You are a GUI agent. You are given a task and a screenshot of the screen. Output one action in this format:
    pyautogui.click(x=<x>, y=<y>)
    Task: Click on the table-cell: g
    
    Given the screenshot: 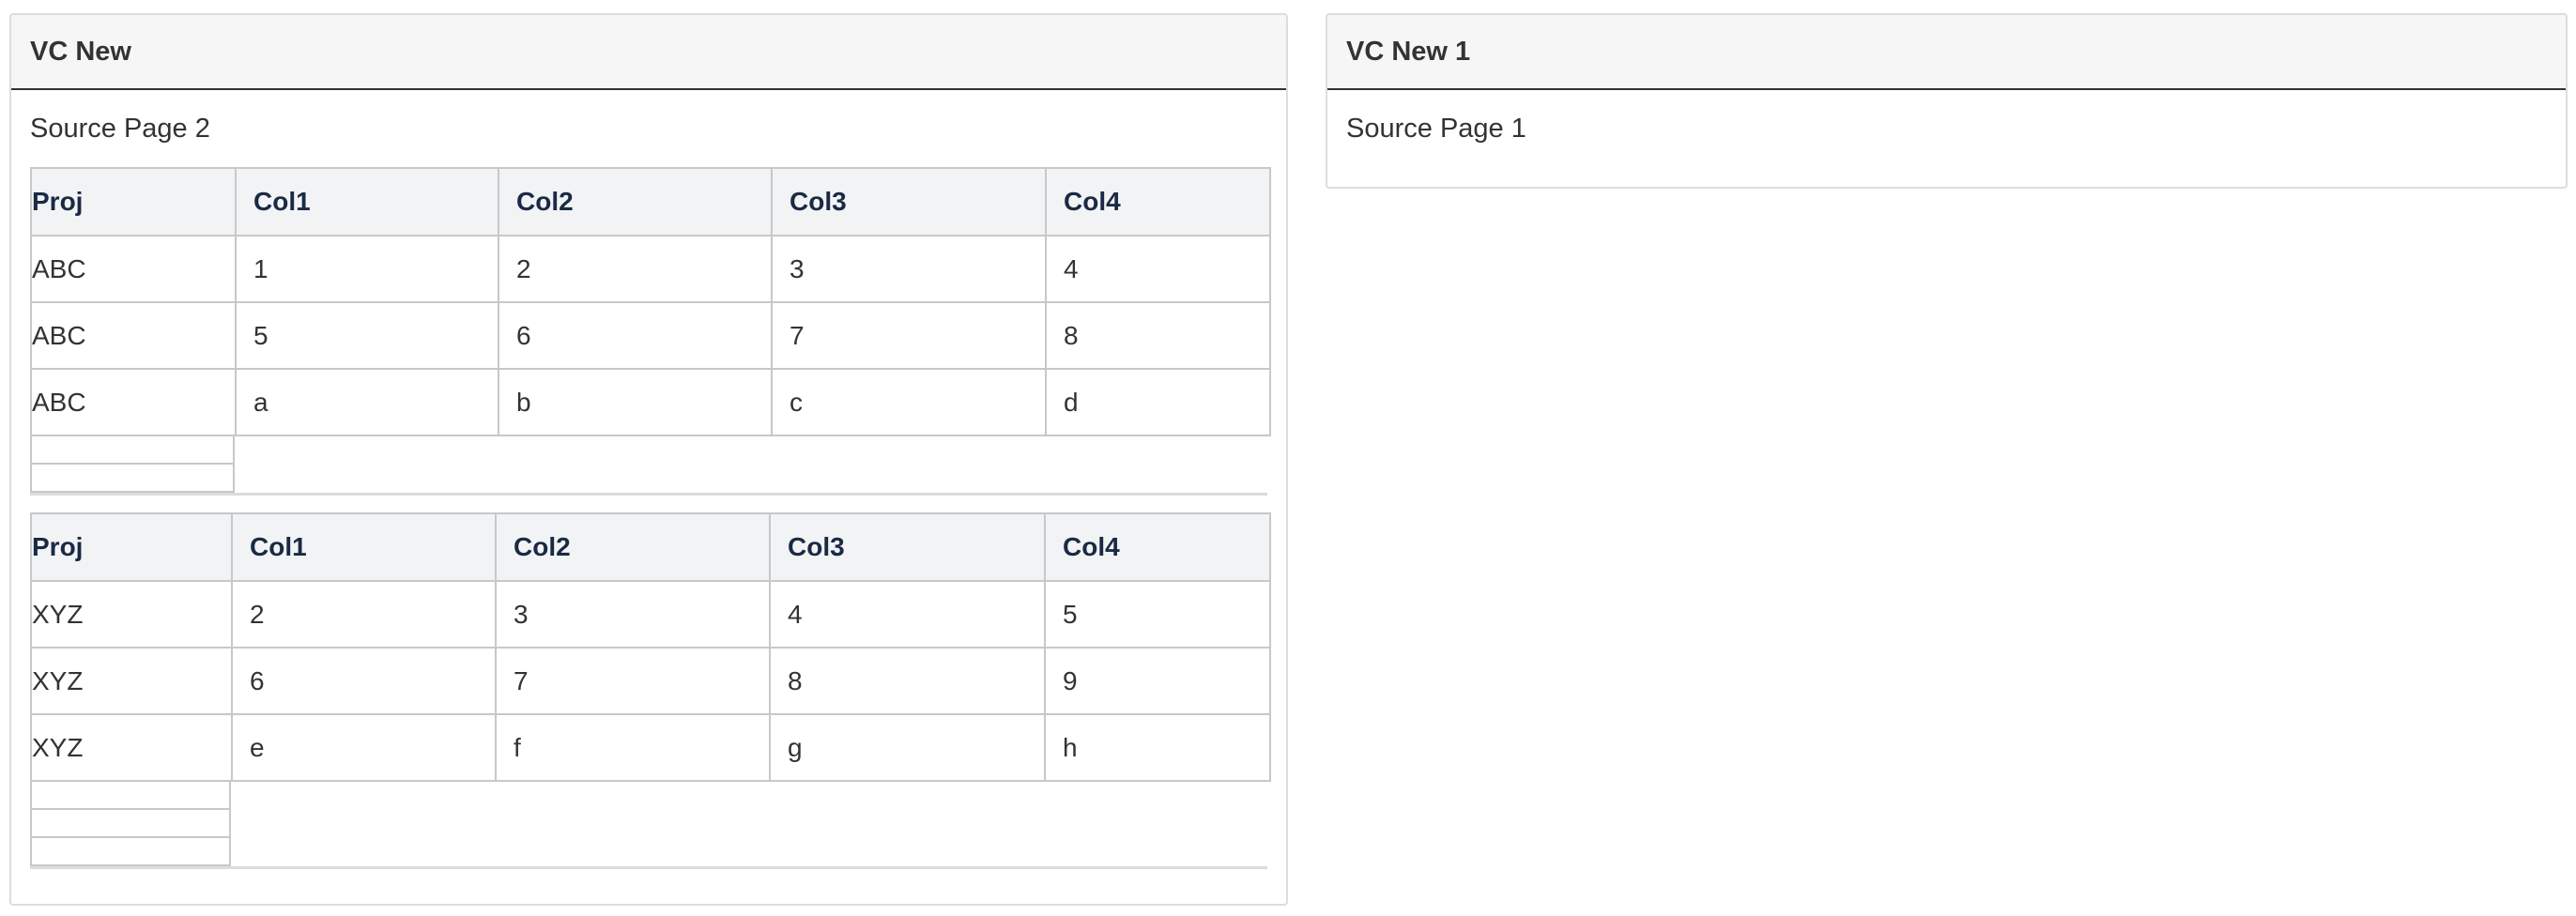 What is the action you would take?
    pyautogui.click(x=908, y=747)
    